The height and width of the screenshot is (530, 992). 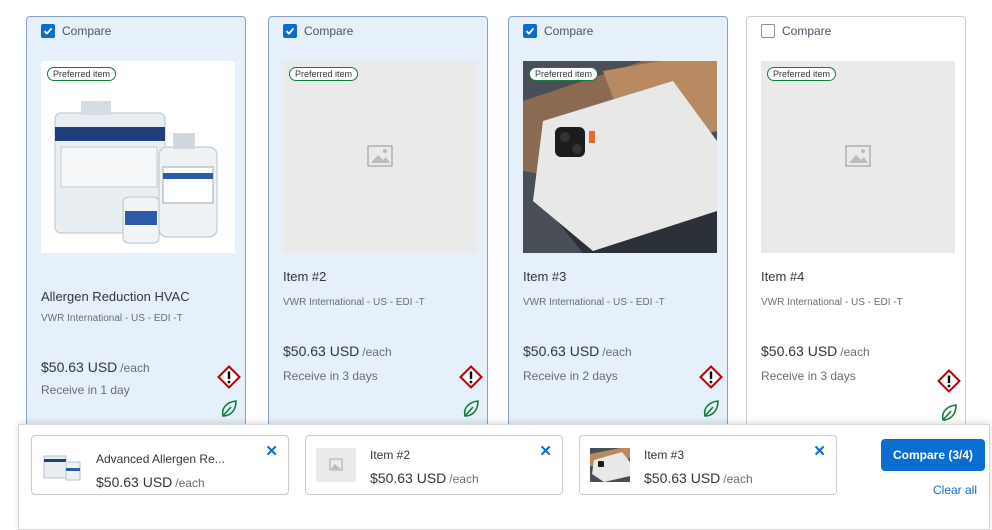 I want to click on checkbox-unchecked-icon, so click(x=768, y=31).